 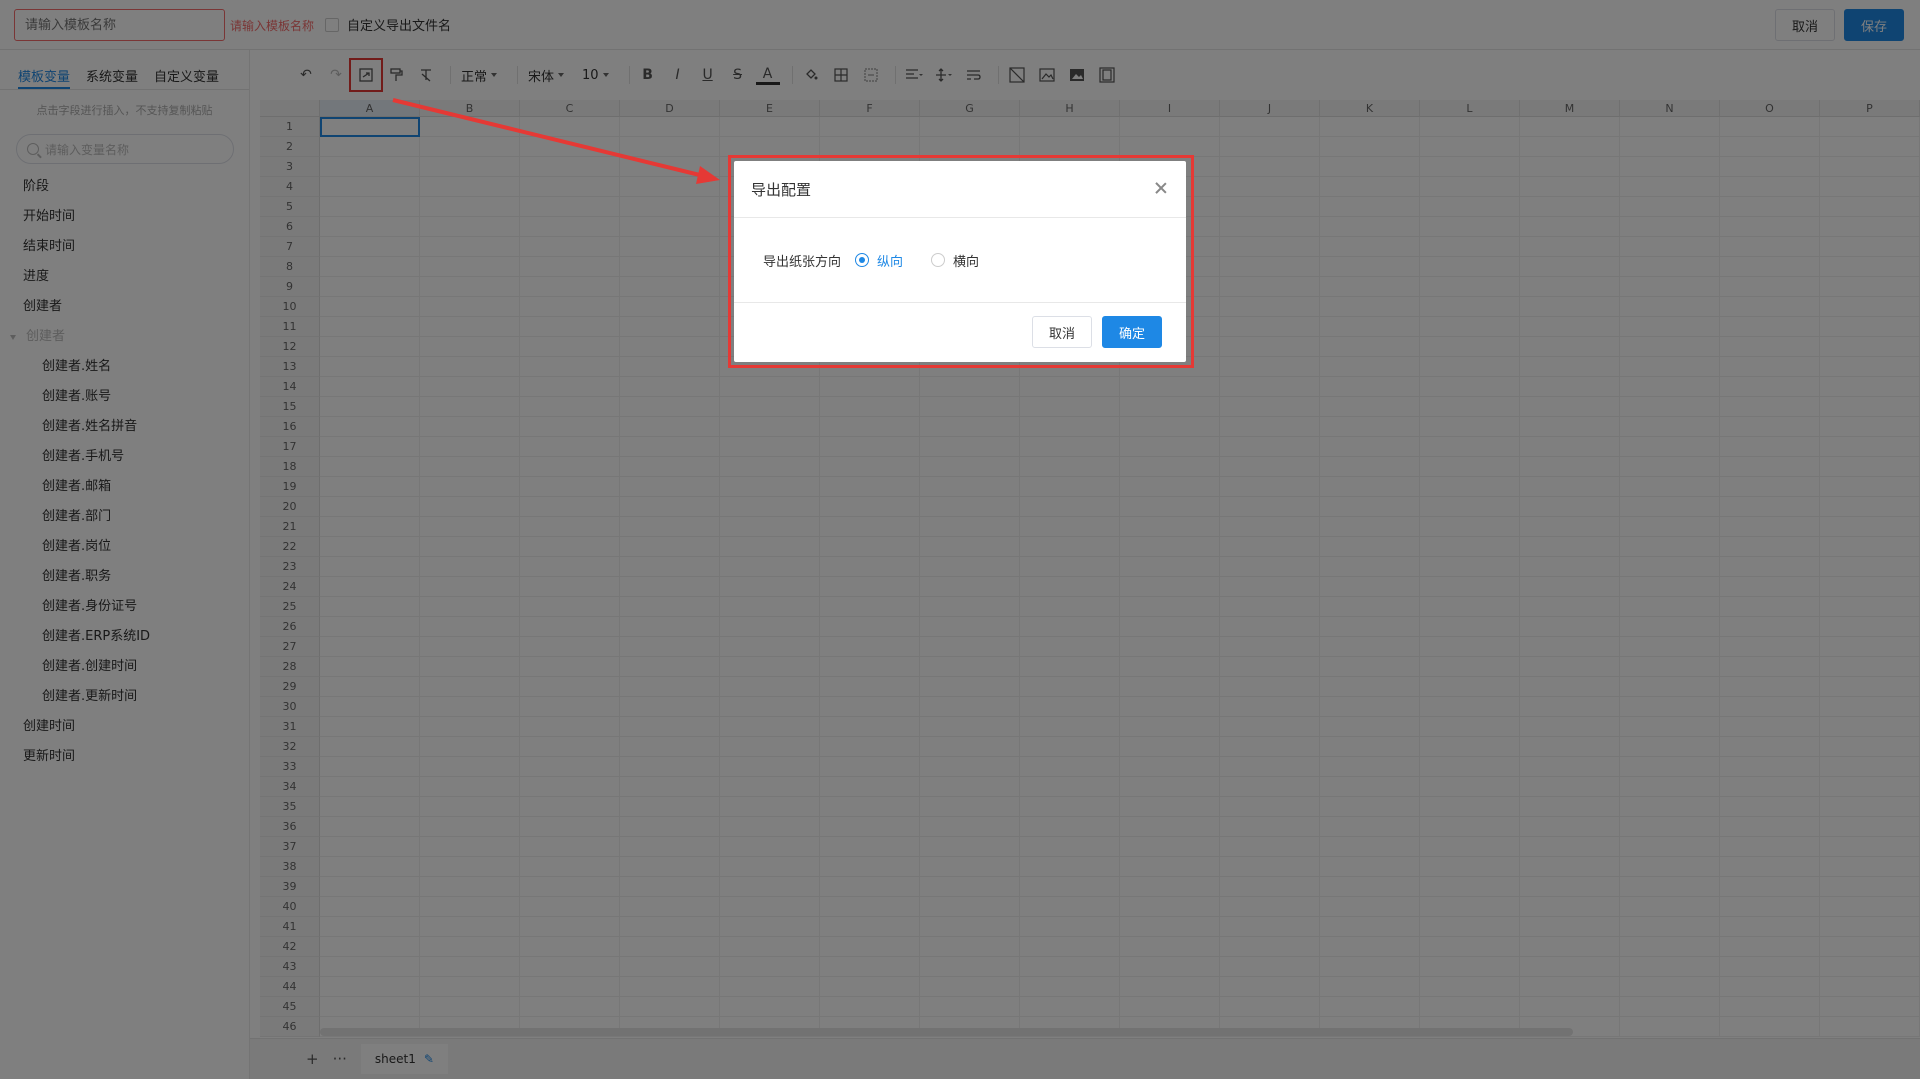 I want to click on radio-label: 纵向, so click(x=890, y=262).